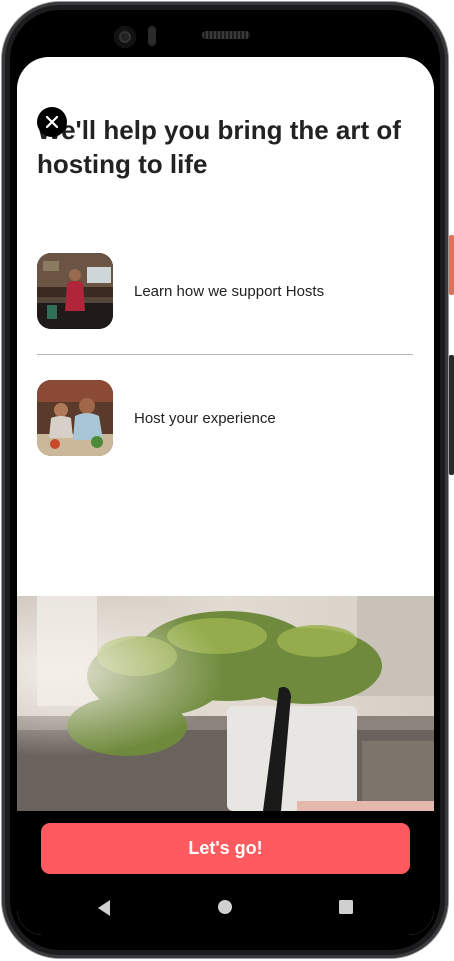 This screenshot has width=454, height=961. I want to click on back-icon, so click(104, 908).